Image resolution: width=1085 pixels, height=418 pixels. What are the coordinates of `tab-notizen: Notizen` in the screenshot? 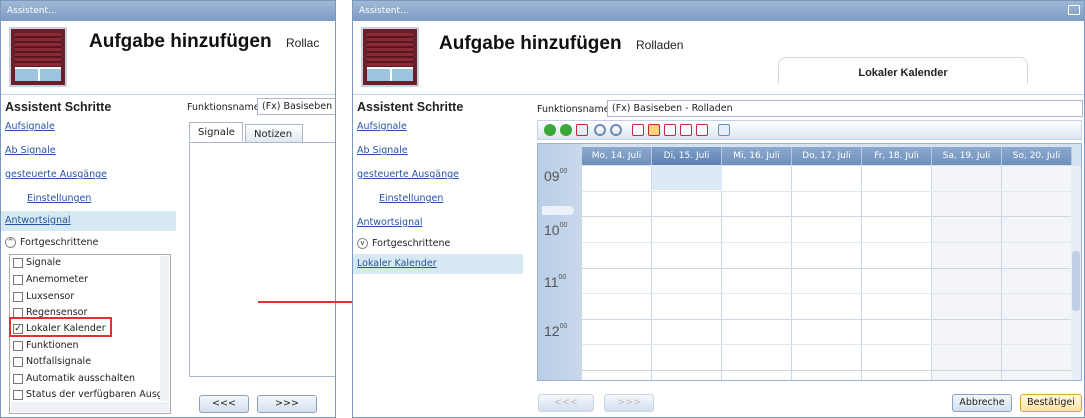 It's located at (274, 134).